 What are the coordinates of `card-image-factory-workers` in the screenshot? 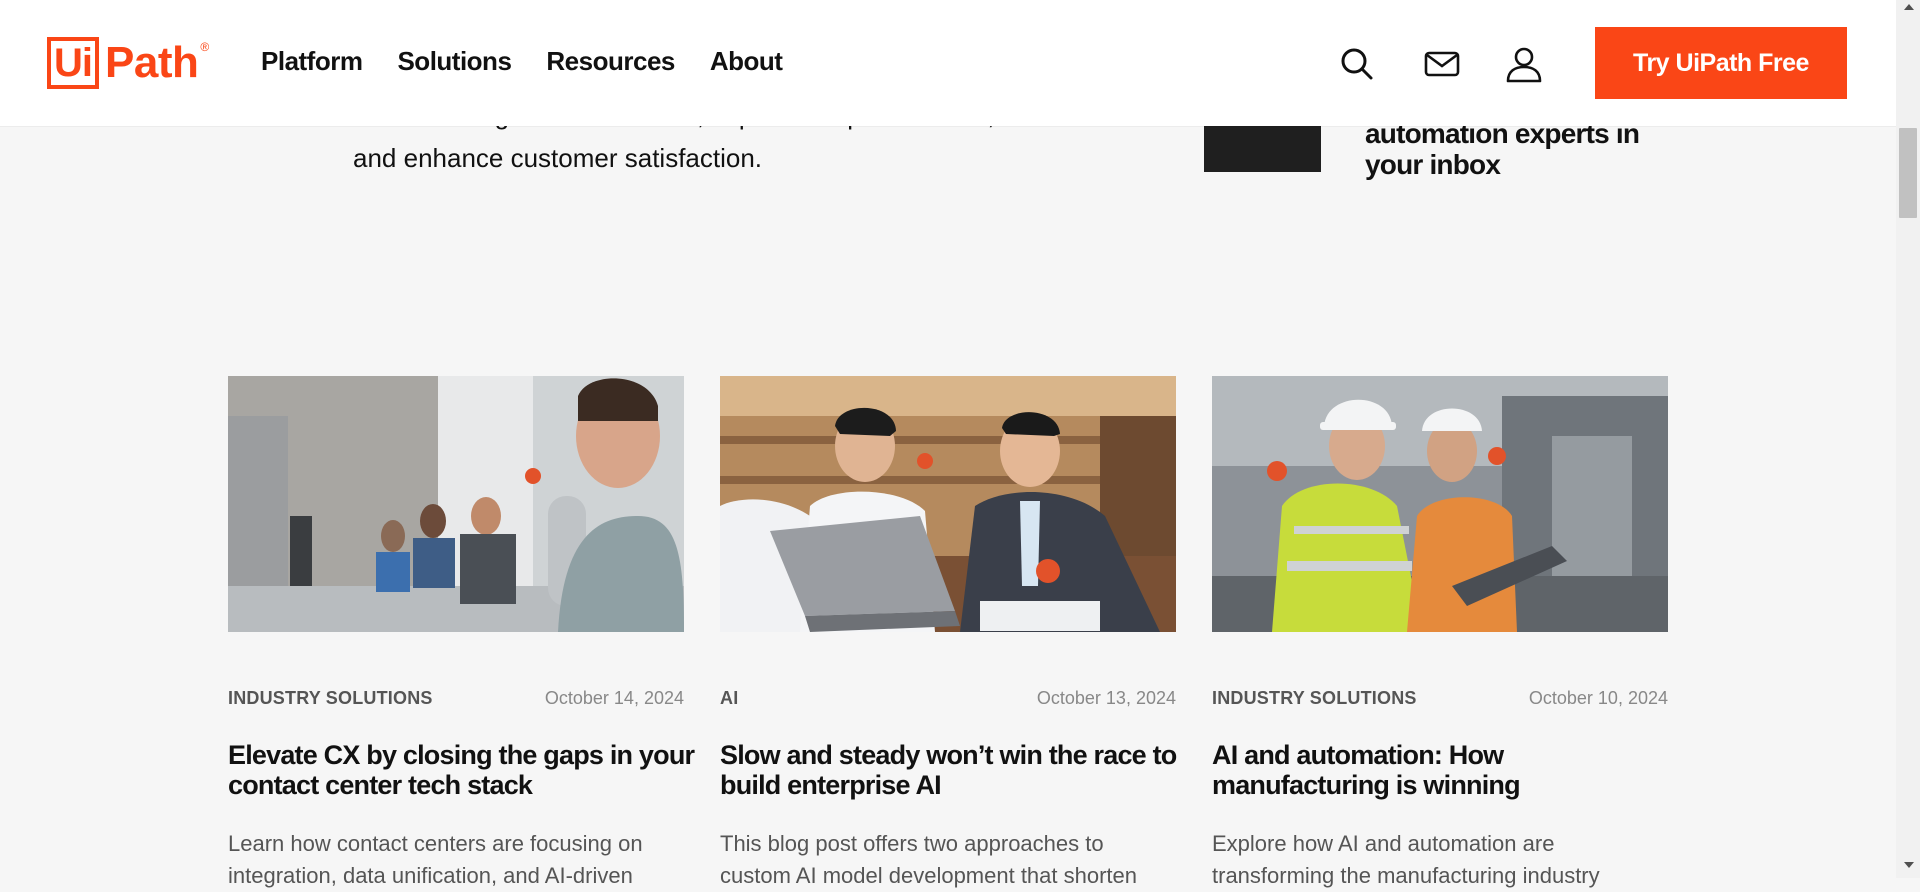 It's located at (1440, 504).